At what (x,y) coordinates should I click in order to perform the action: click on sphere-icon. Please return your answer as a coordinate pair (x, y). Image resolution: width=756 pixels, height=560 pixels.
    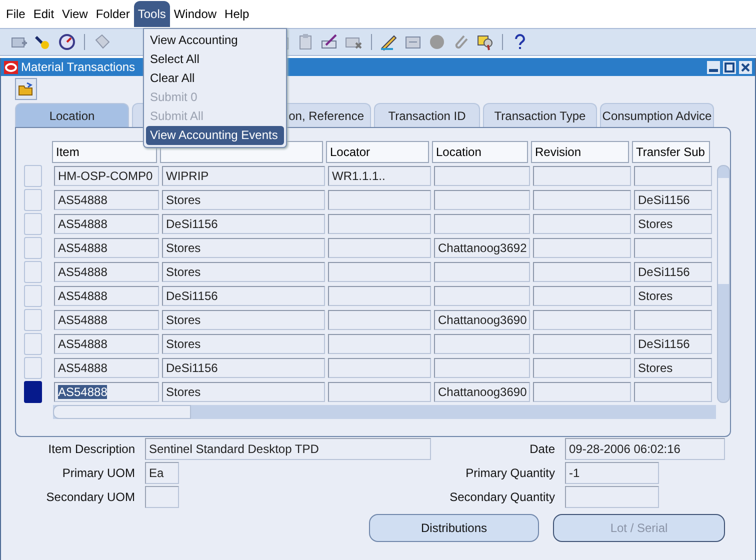
    Looking at the image, I should click on (437, 42).